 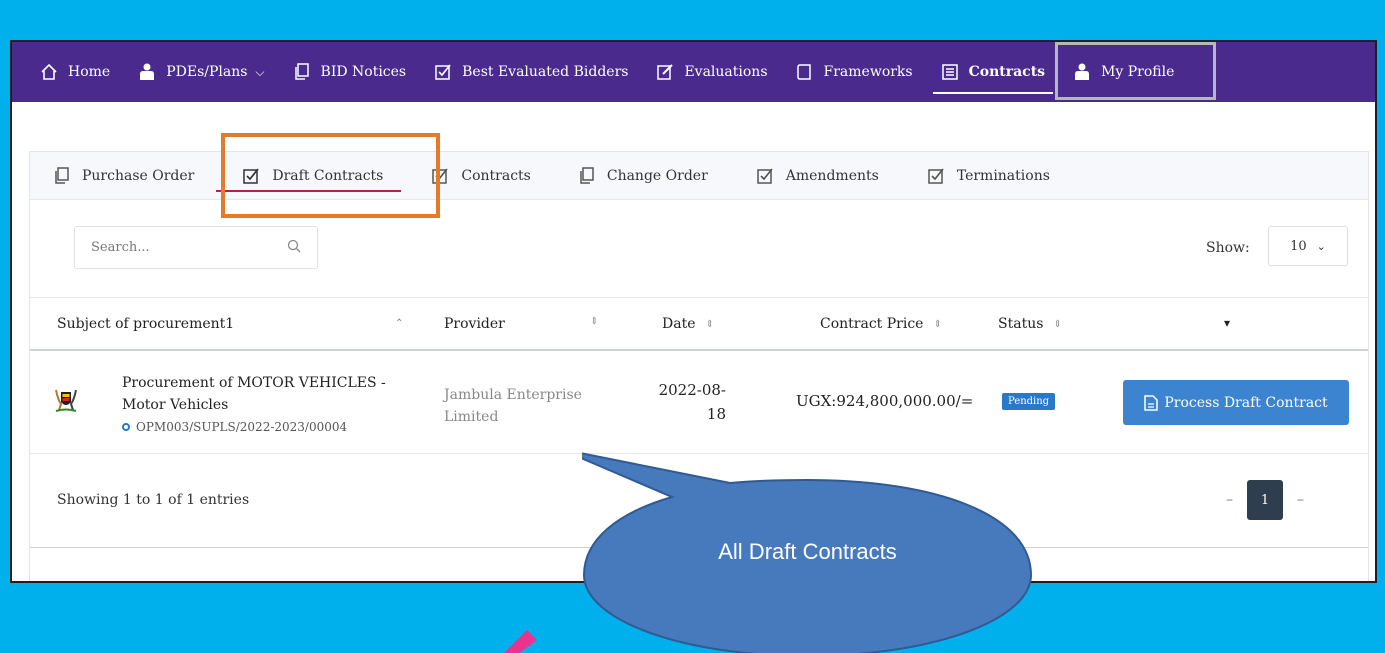 I want to click on circle-icon, so click(x=126, y=427).